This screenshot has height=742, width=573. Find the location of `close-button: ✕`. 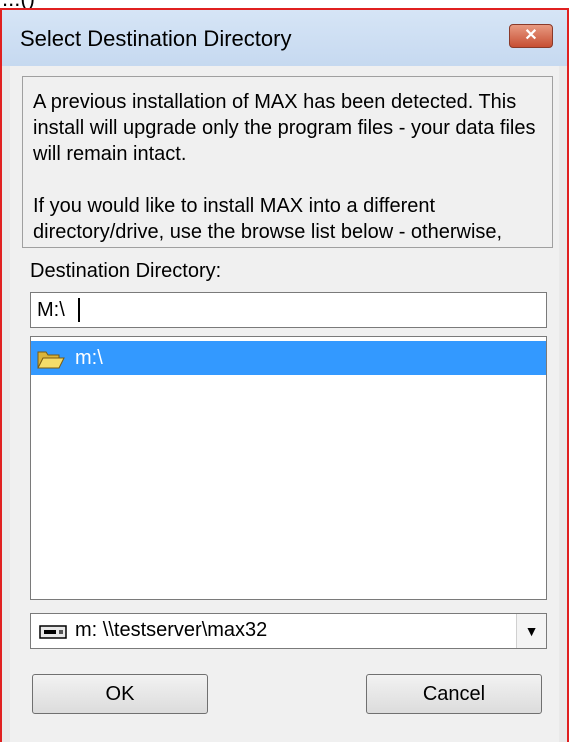

close-button: ✕ is located at coordinates (531, 36).